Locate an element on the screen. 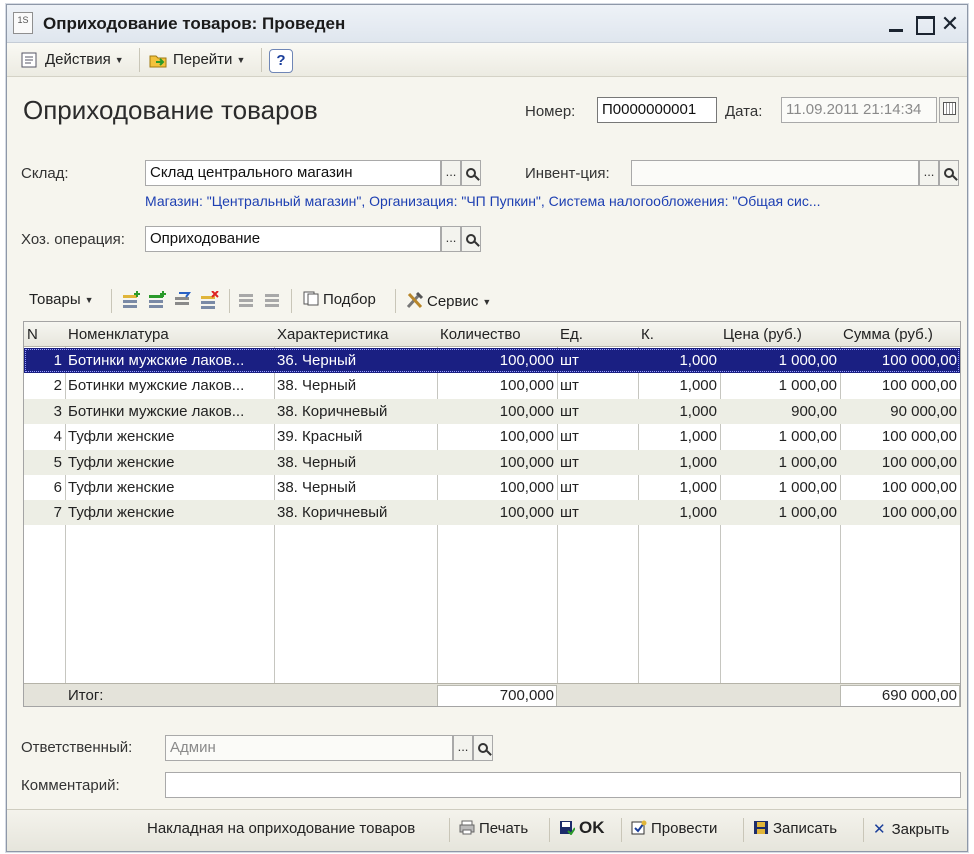 Image resolution: width=974 pixels, height=854 pixels. cell-characteristic: 36. Черный is located at coordinates (355, 360).